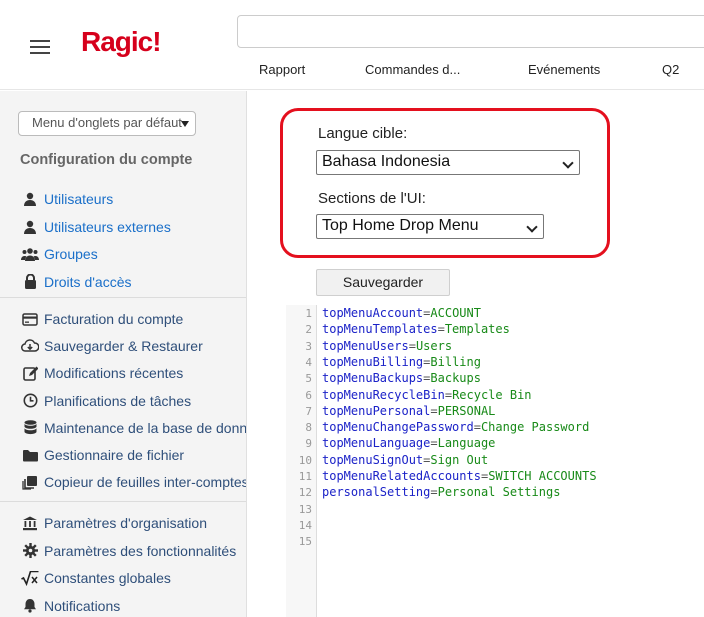 The image size is (704, 617). What do you see at coordinates (430, 226) in the screenshot?
I see `ui-sections-select: Top Home Drop Menu` at bounding box center [430, 226].